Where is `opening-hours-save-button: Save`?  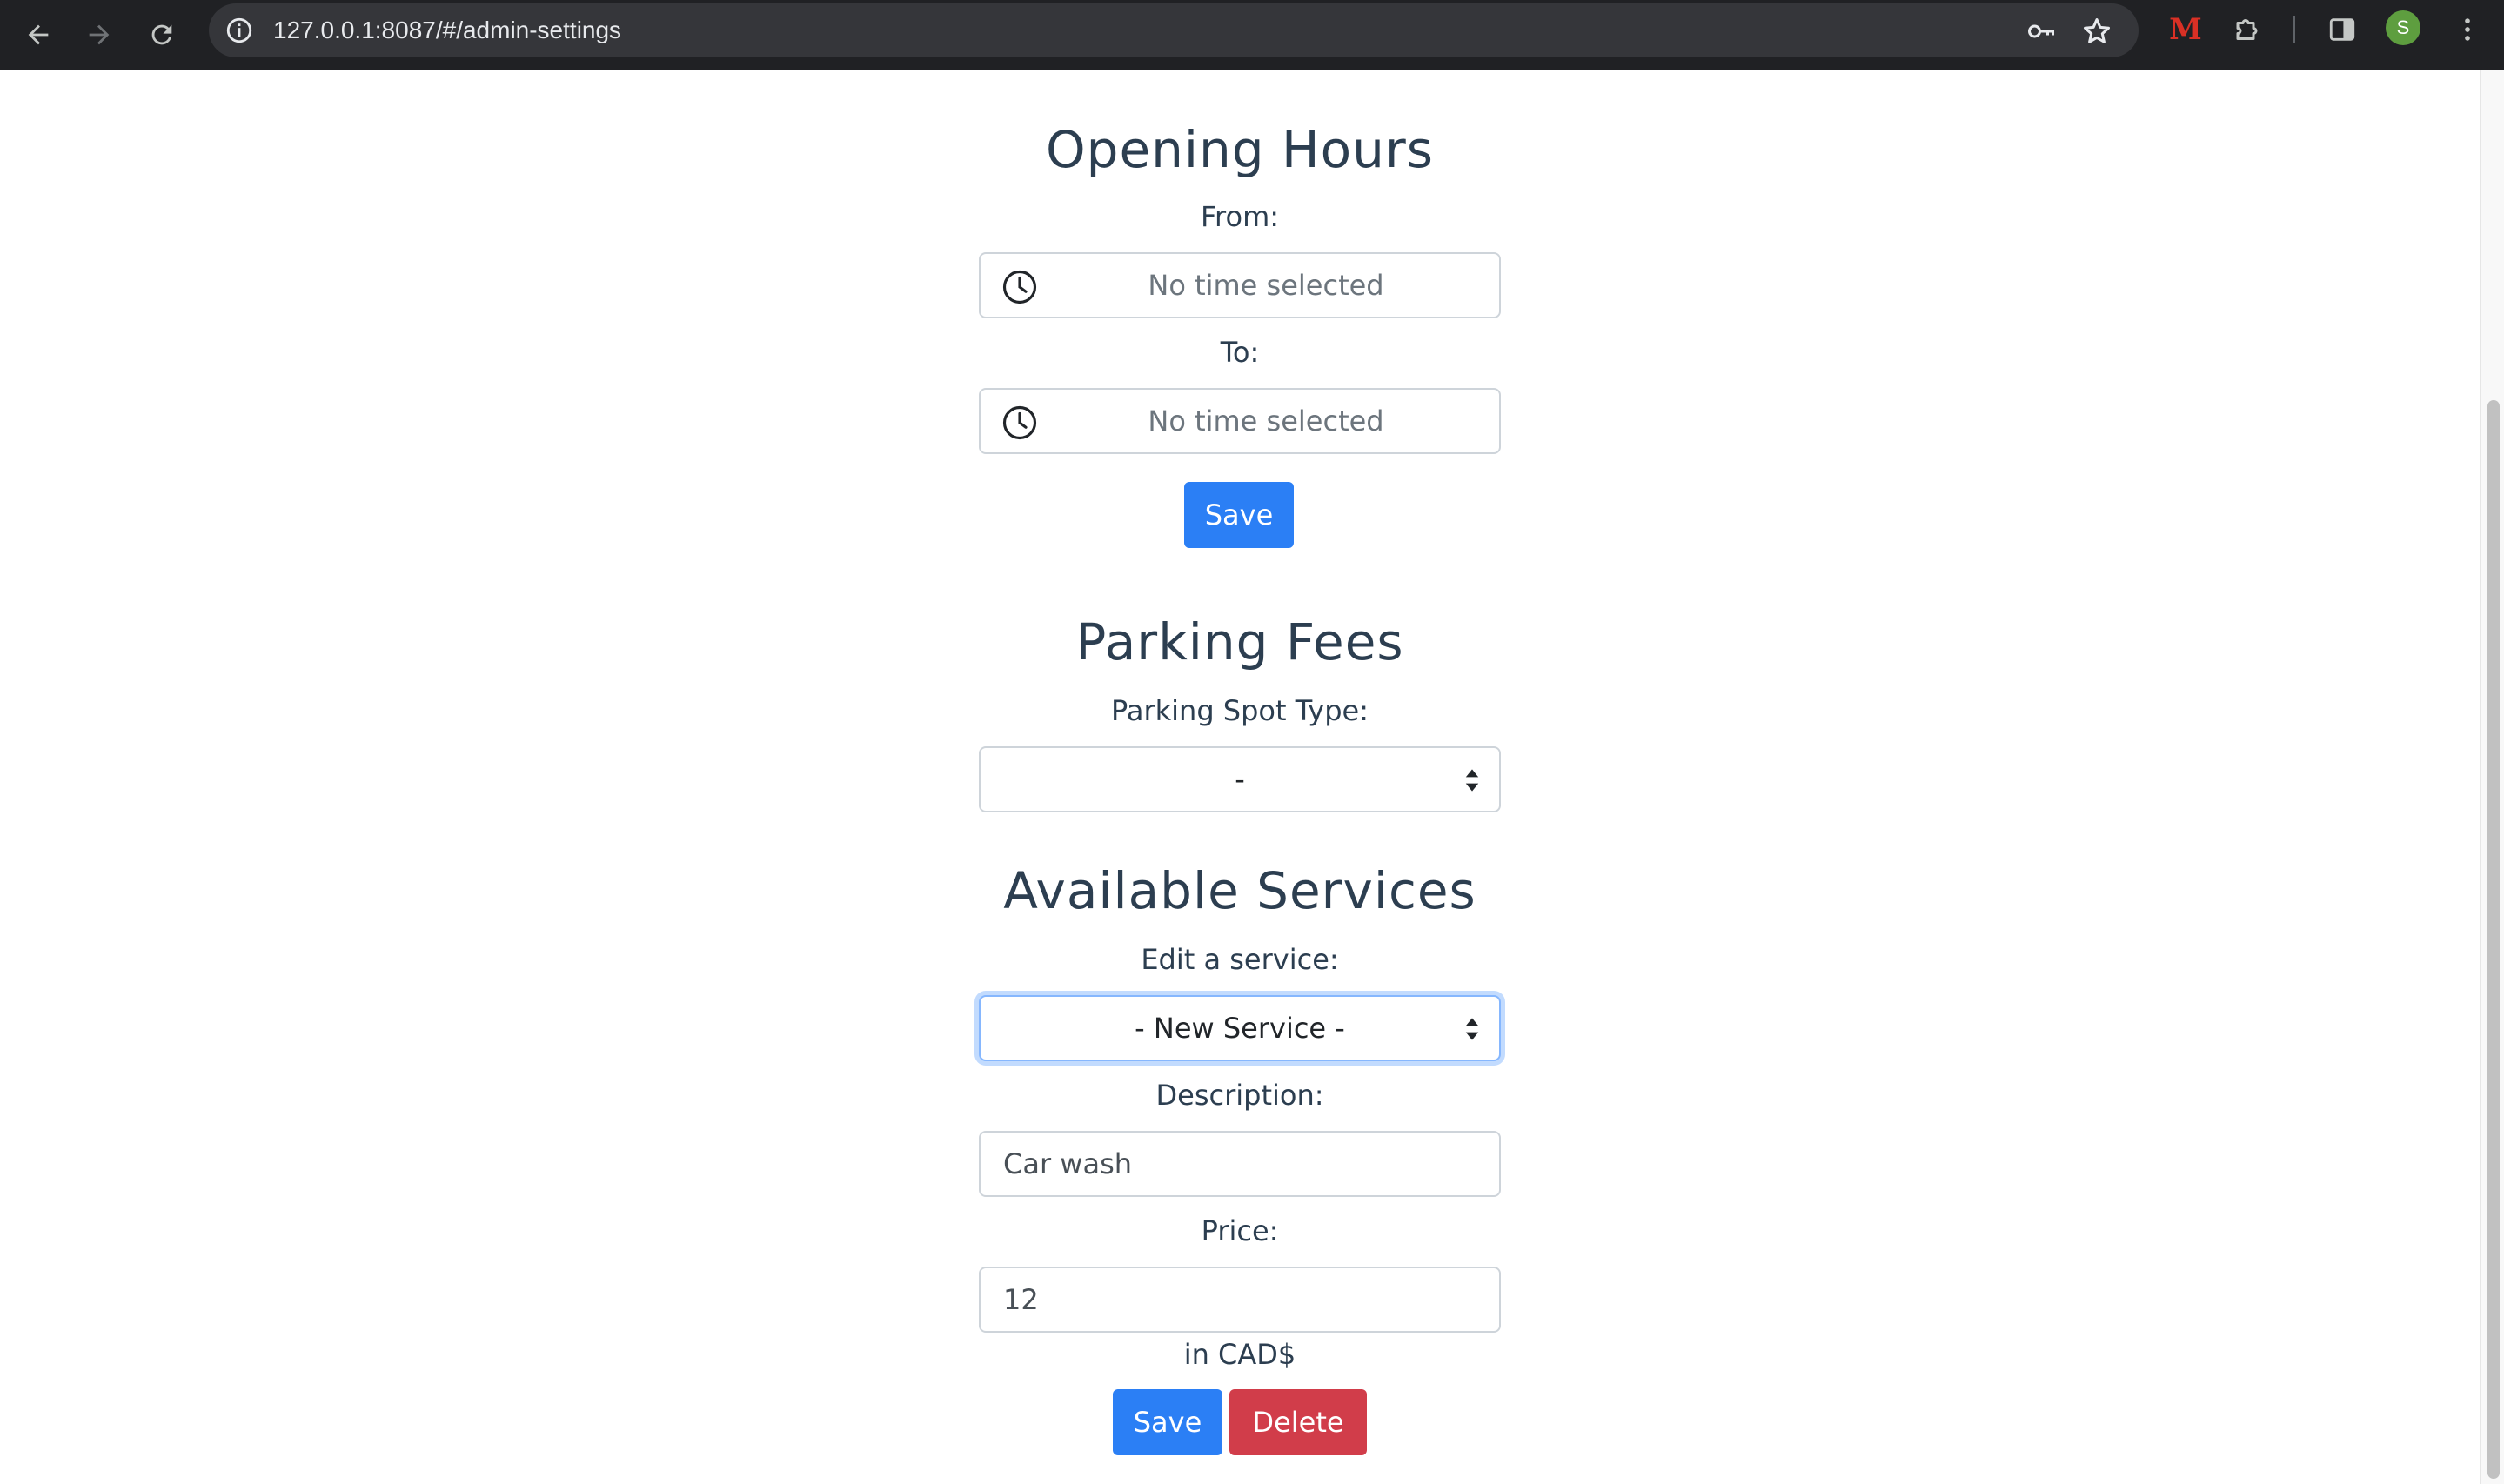
opening-hours-save-button: Save is located at coordinates (1239, 515).